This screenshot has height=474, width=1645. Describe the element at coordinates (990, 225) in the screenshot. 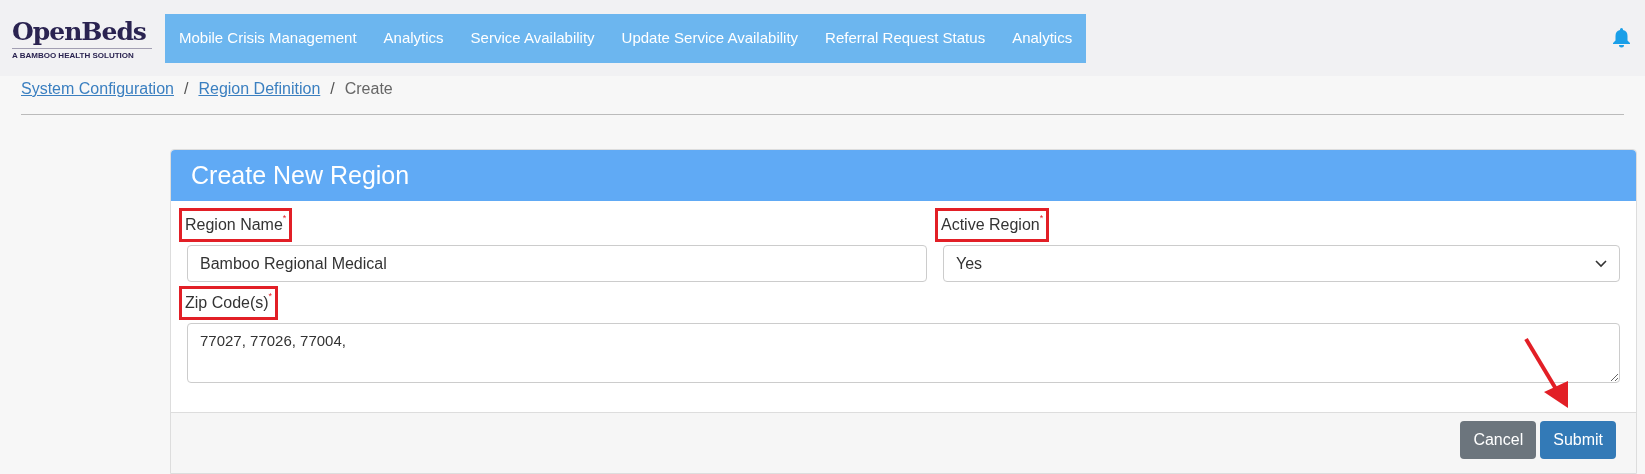

I see `field-label: Active Region` at that location.